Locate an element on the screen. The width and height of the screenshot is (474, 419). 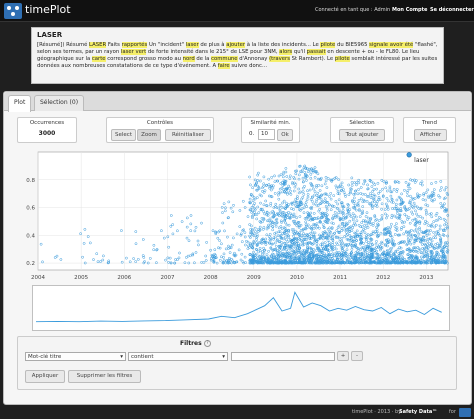
tab-selection: Sélection (0) is located at coordinates (59, 103).